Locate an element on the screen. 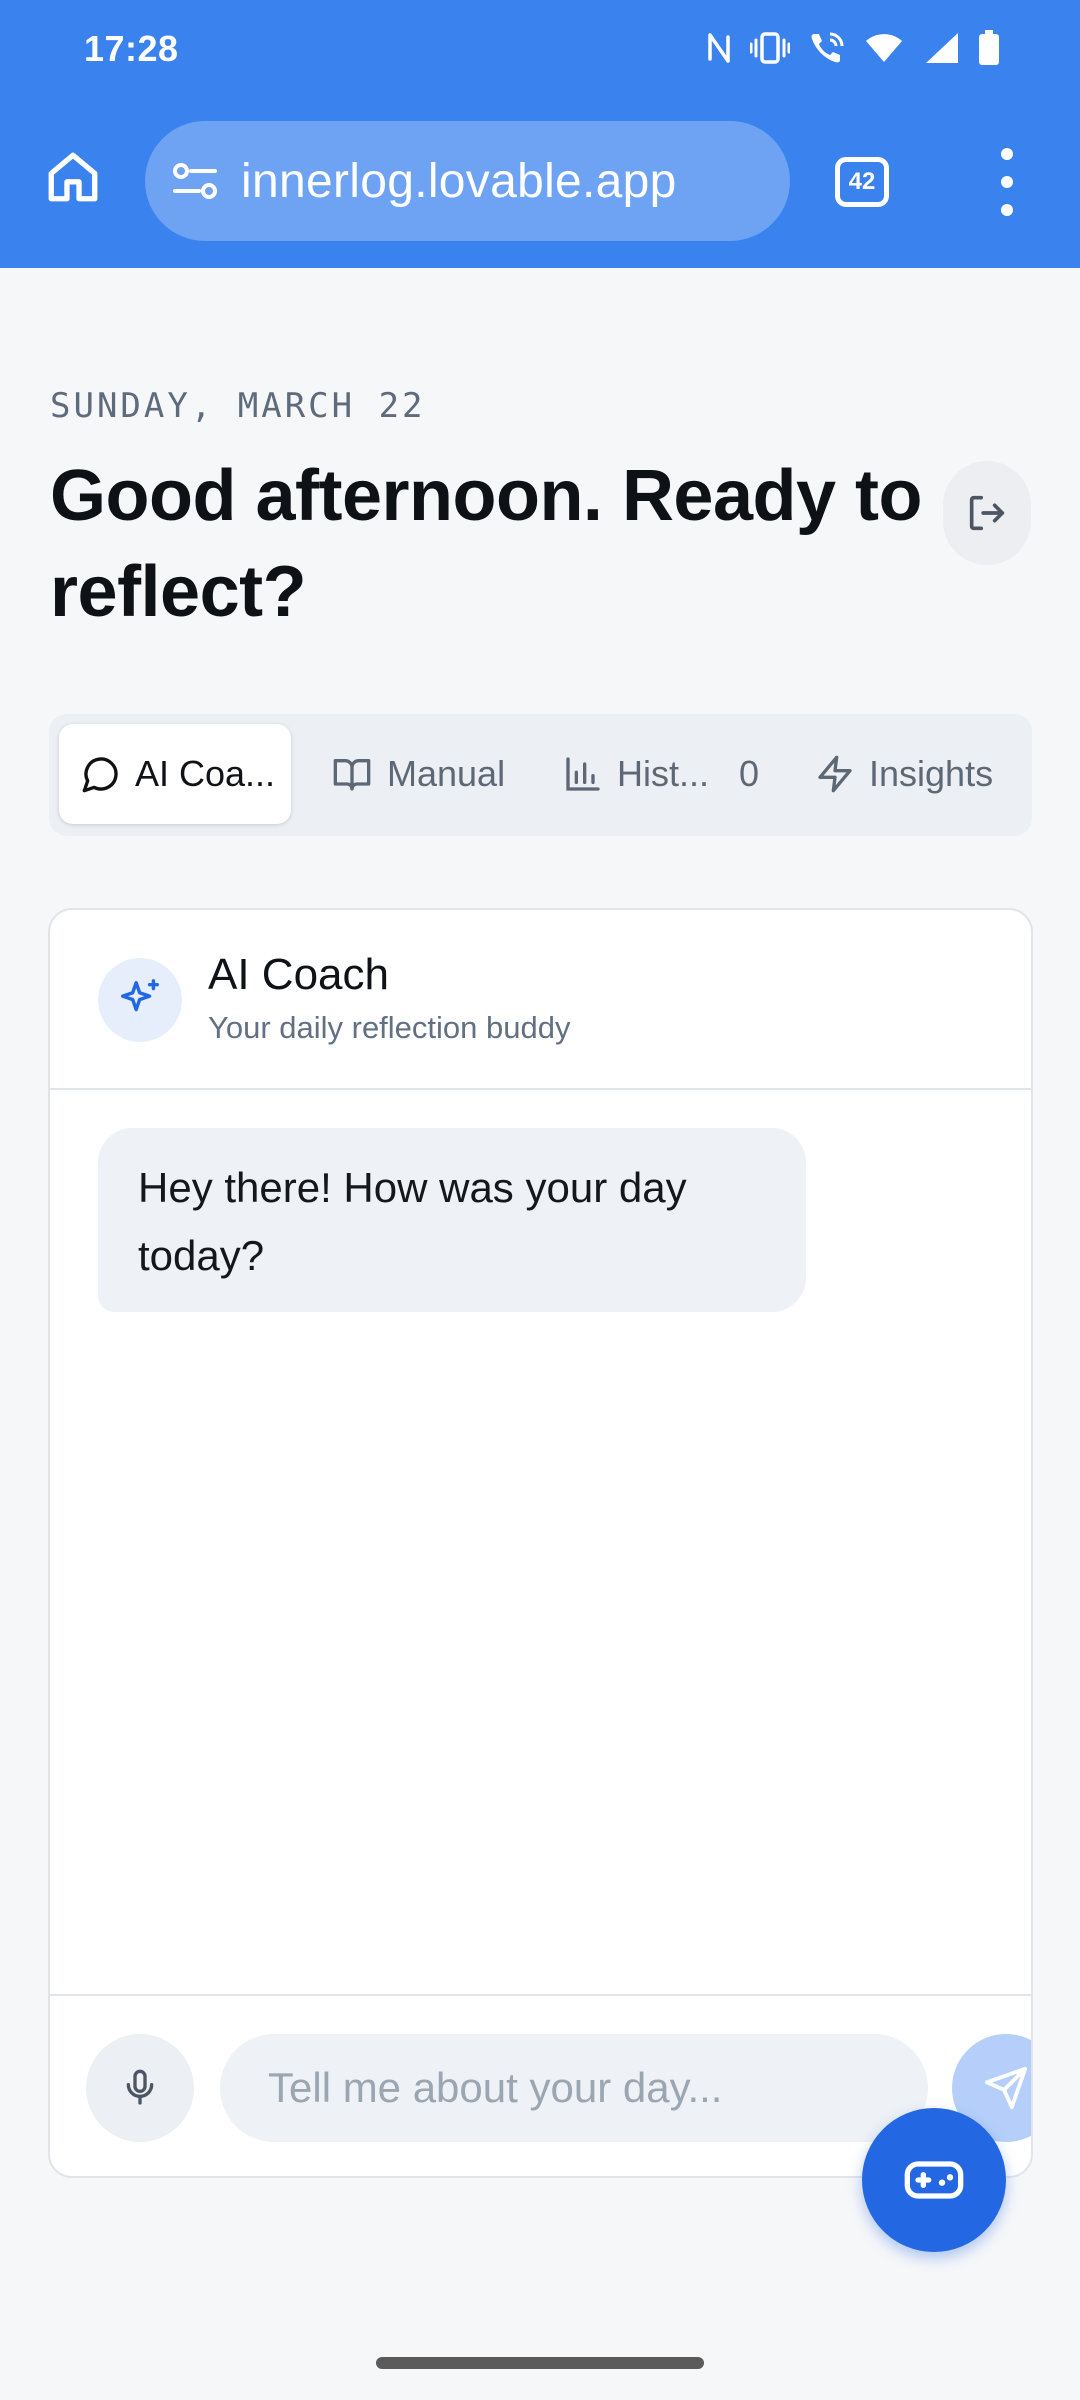 This screenshot has height=2400, width=1080. coach-avatar is located at coordinates (140, 1000).